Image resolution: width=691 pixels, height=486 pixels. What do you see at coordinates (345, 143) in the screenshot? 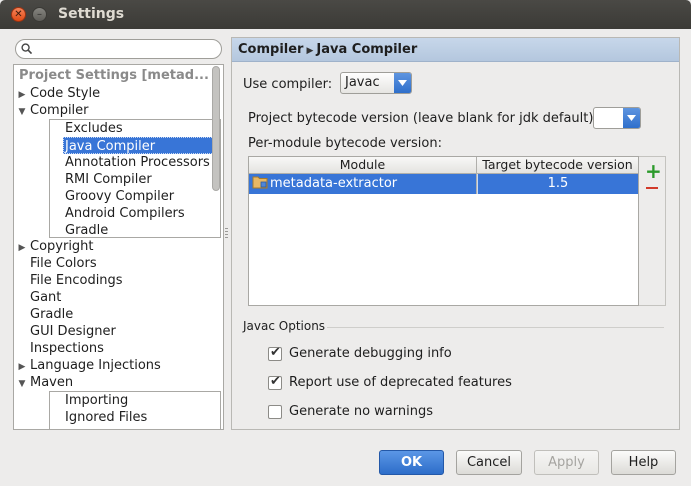
I see `per-module-label: Per-module bytecode version:` at bounding box center [345, 143].